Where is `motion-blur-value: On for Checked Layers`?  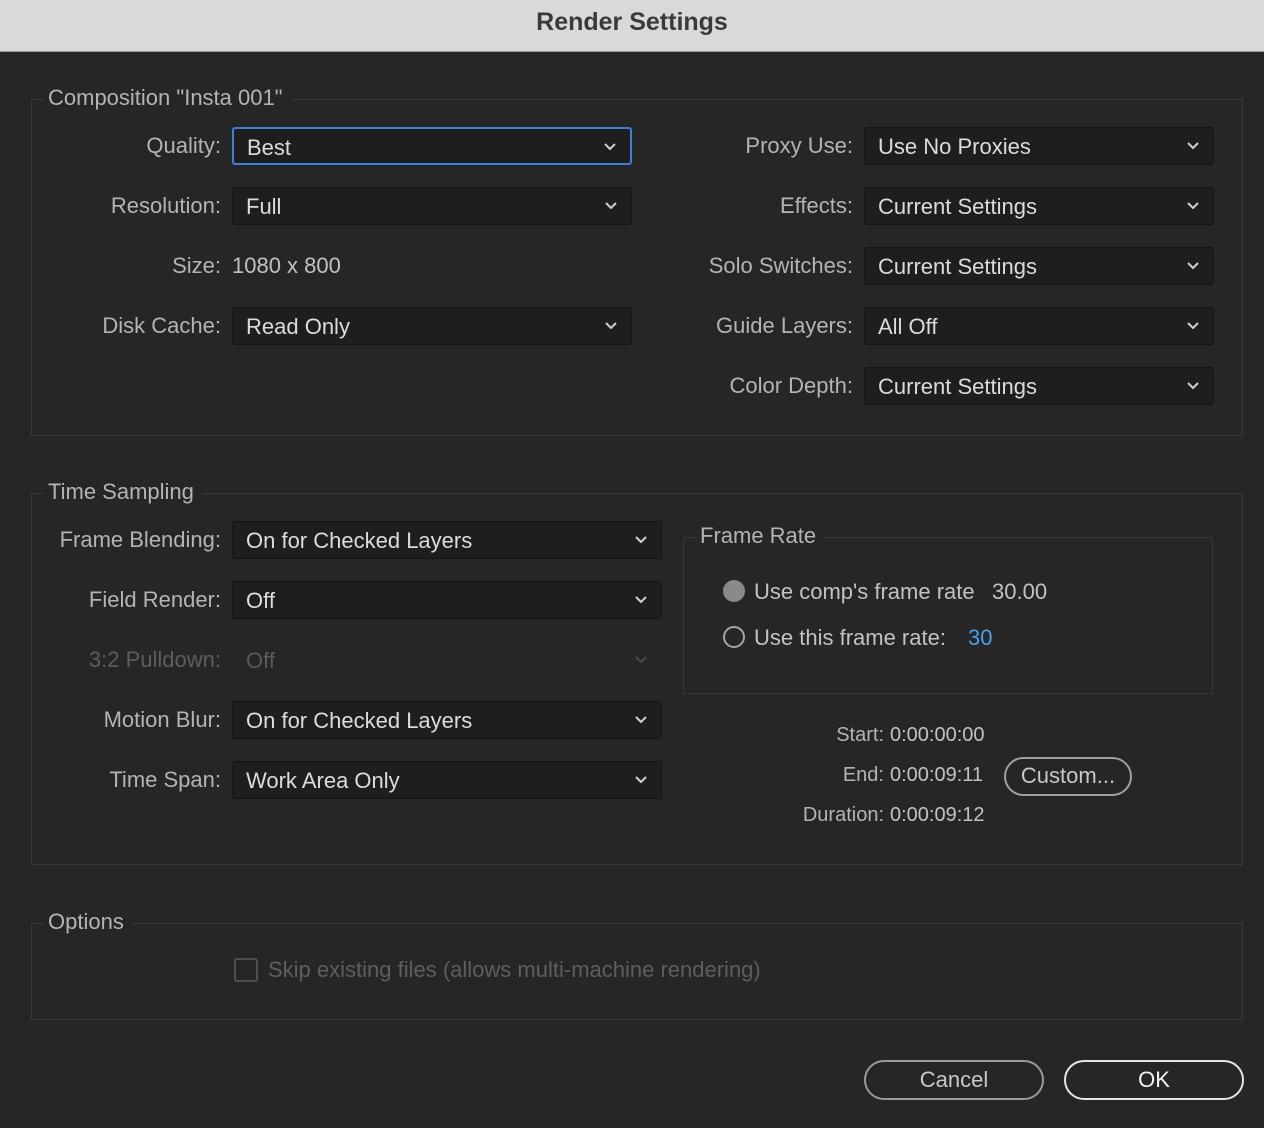 motion-blur-value: On for Checked Layers is located at coordinates (359, 720).